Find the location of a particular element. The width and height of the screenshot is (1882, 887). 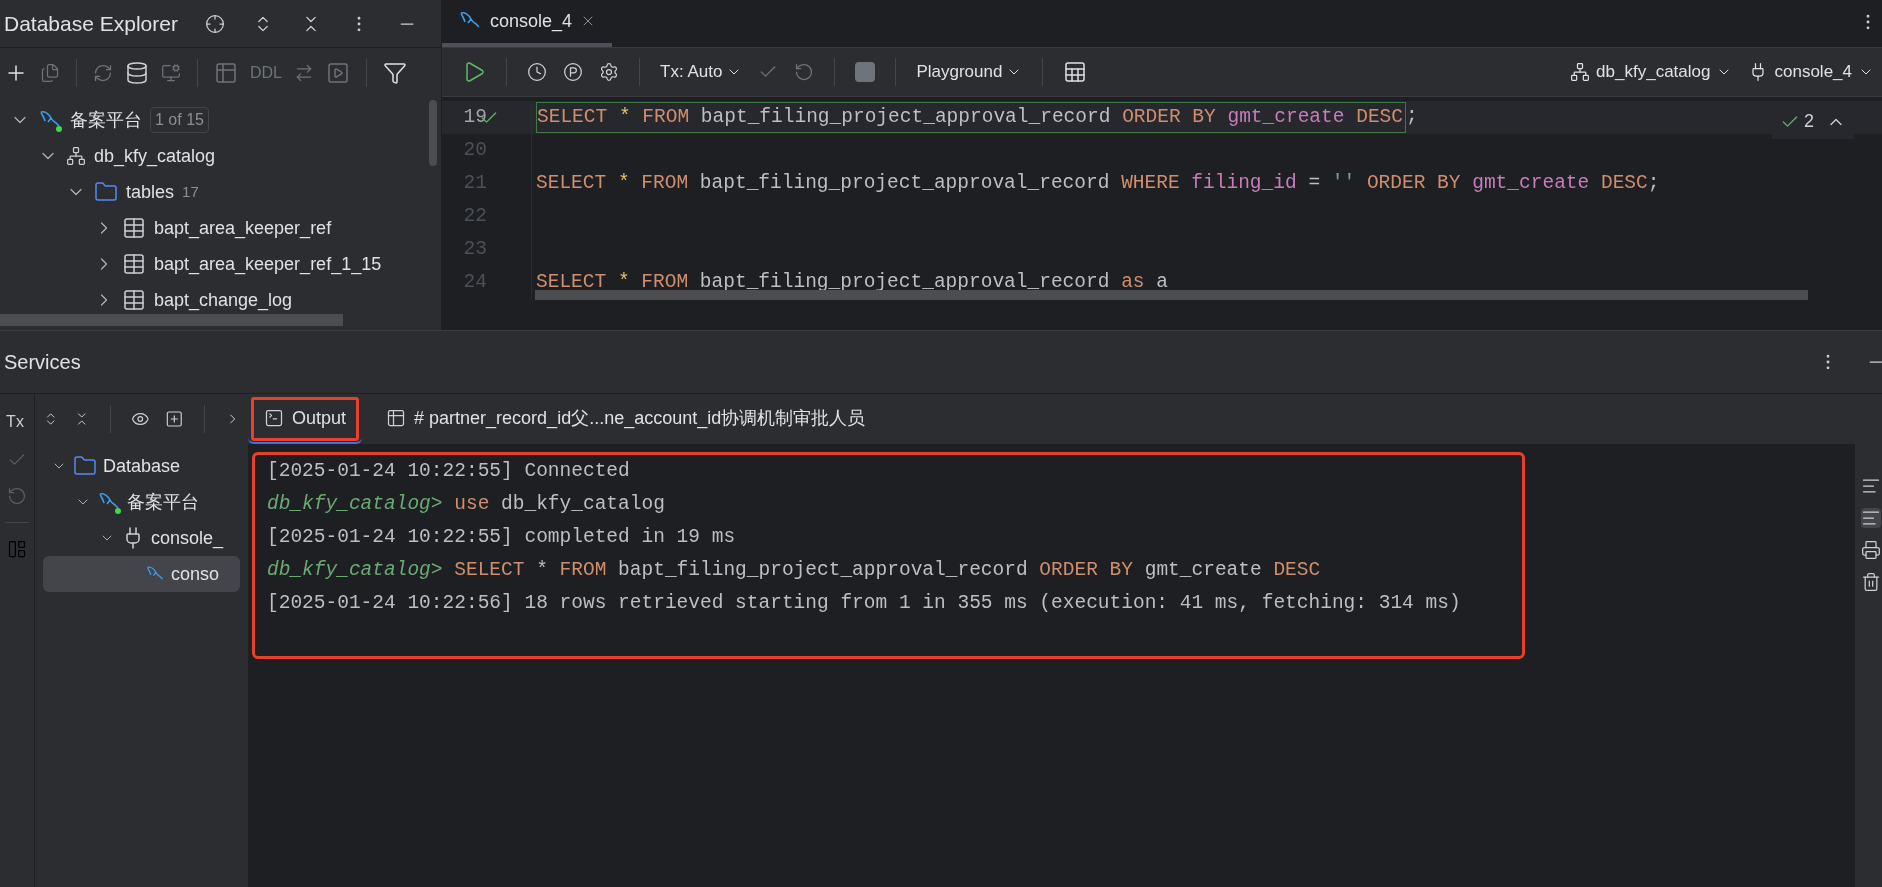

item-label: db_kfy_catalog is located at coordinates (155, 156).